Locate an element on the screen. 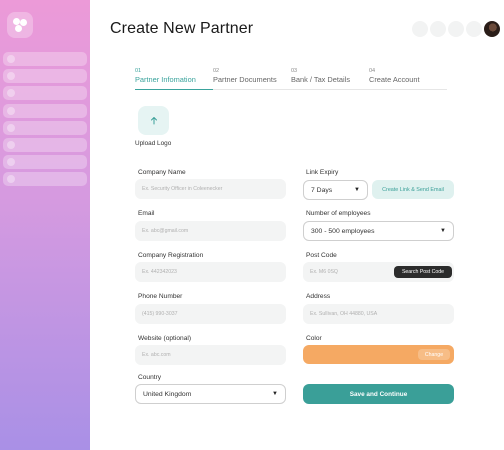 Image resolution: width=504 pixels, height=450 pixels. settings-icon is located at coordinates (456, 29).